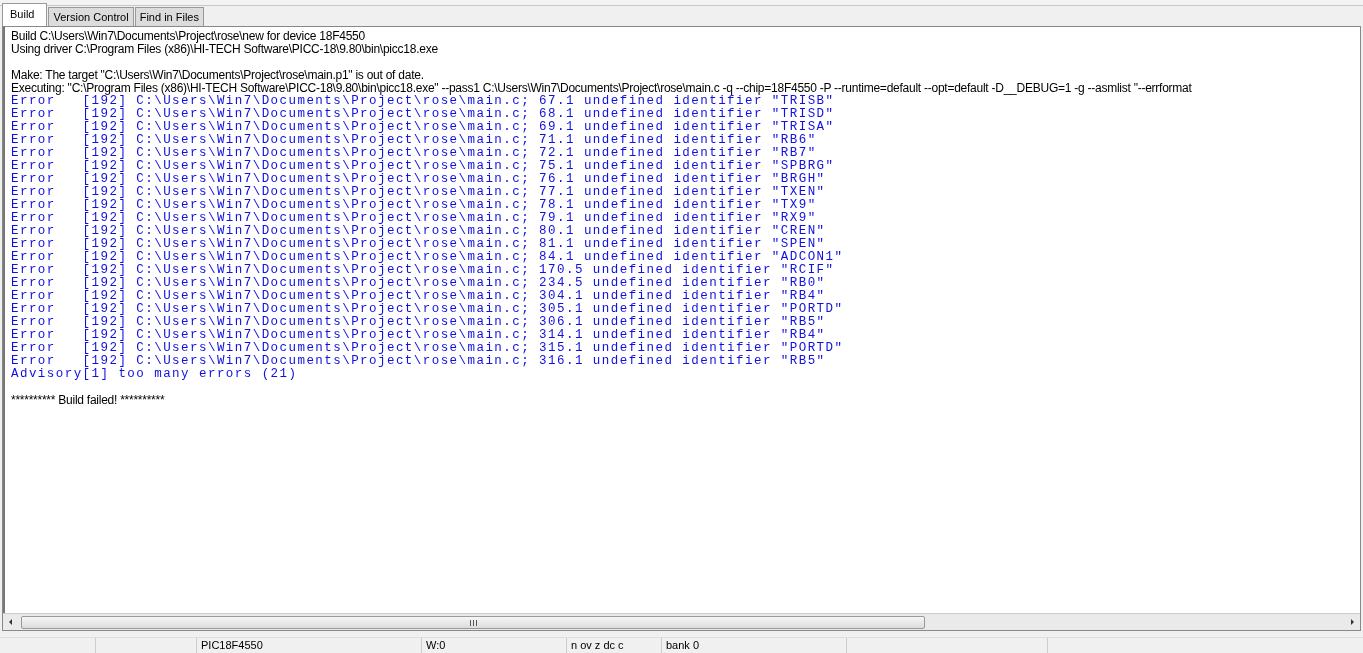 This screenshot has width=1363, height=653. Describe the element at coordinates (218, 75) in the screenshot. I see `output-line: Make: The target "C:\Users\Win7\Documents\Project\rose\main.p1" is out of date.` at that location.